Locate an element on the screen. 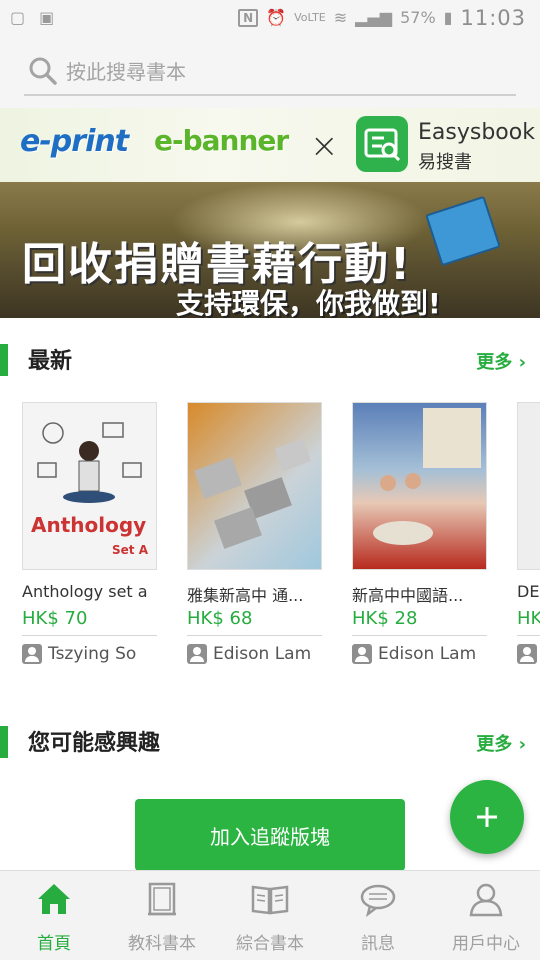  book-seller: Tszying So is located at coordinates (79, 654).